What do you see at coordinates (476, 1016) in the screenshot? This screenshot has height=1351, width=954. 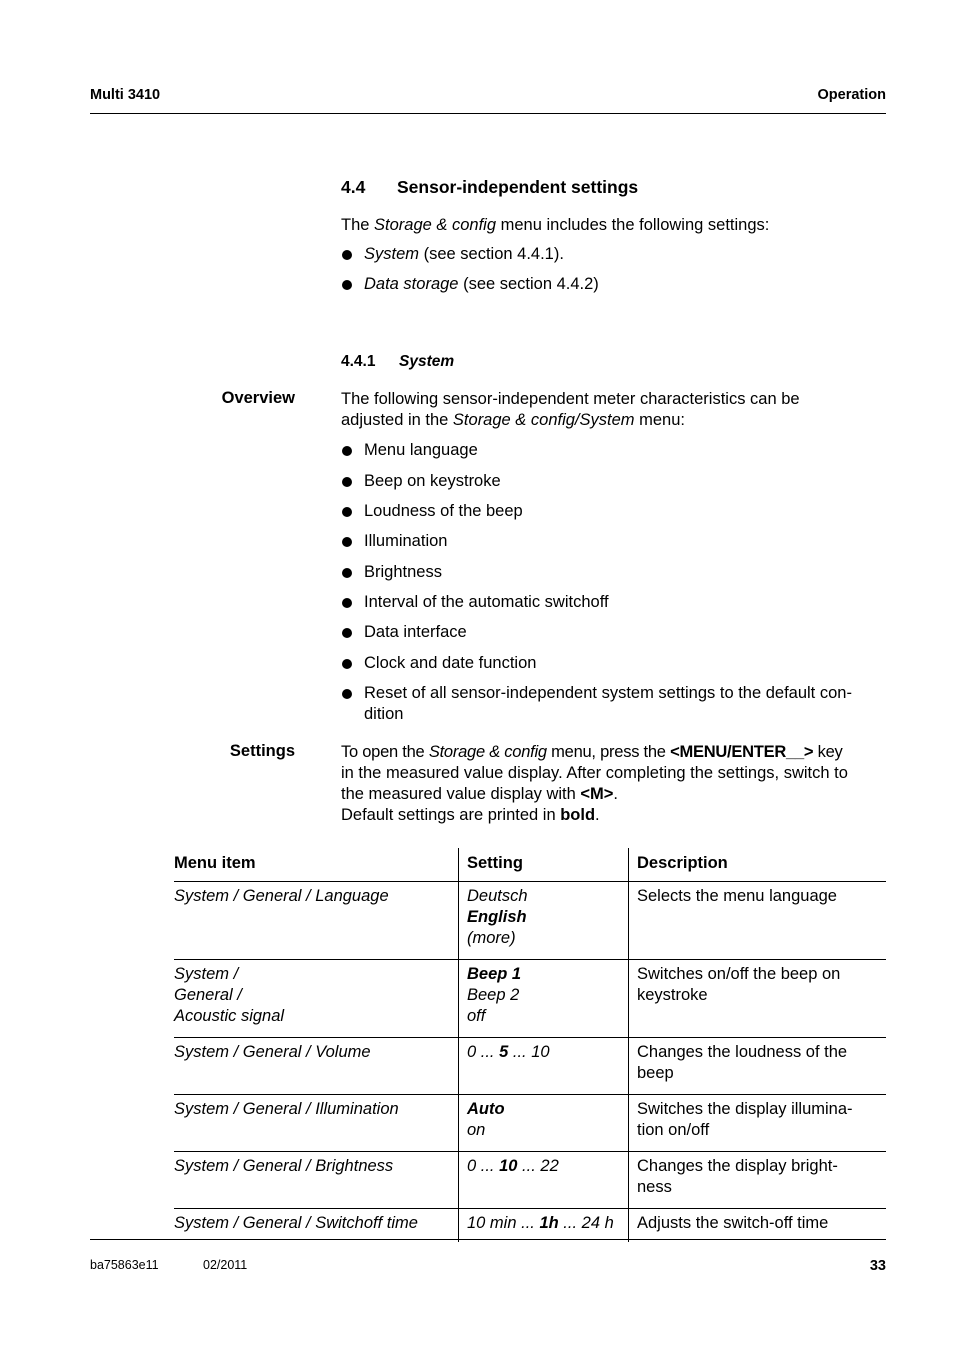 I see `setting-value: off` at bounding box center [476, 1016].